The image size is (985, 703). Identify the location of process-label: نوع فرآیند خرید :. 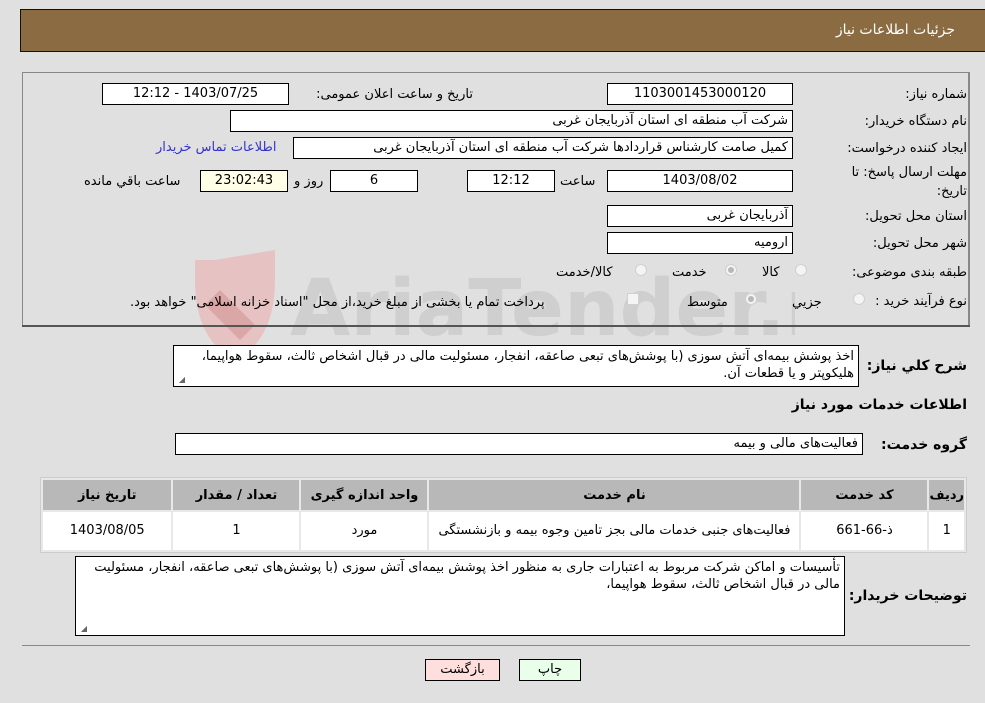
(921, 301).